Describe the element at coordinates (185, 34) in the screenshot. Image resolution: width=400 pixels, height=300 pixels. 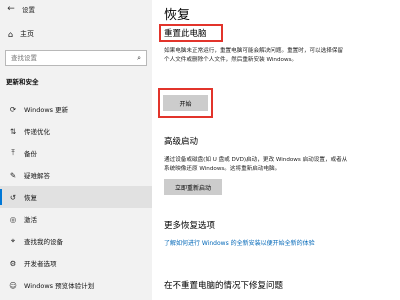
I see `reset-heading: 重置此电脑` at that location.